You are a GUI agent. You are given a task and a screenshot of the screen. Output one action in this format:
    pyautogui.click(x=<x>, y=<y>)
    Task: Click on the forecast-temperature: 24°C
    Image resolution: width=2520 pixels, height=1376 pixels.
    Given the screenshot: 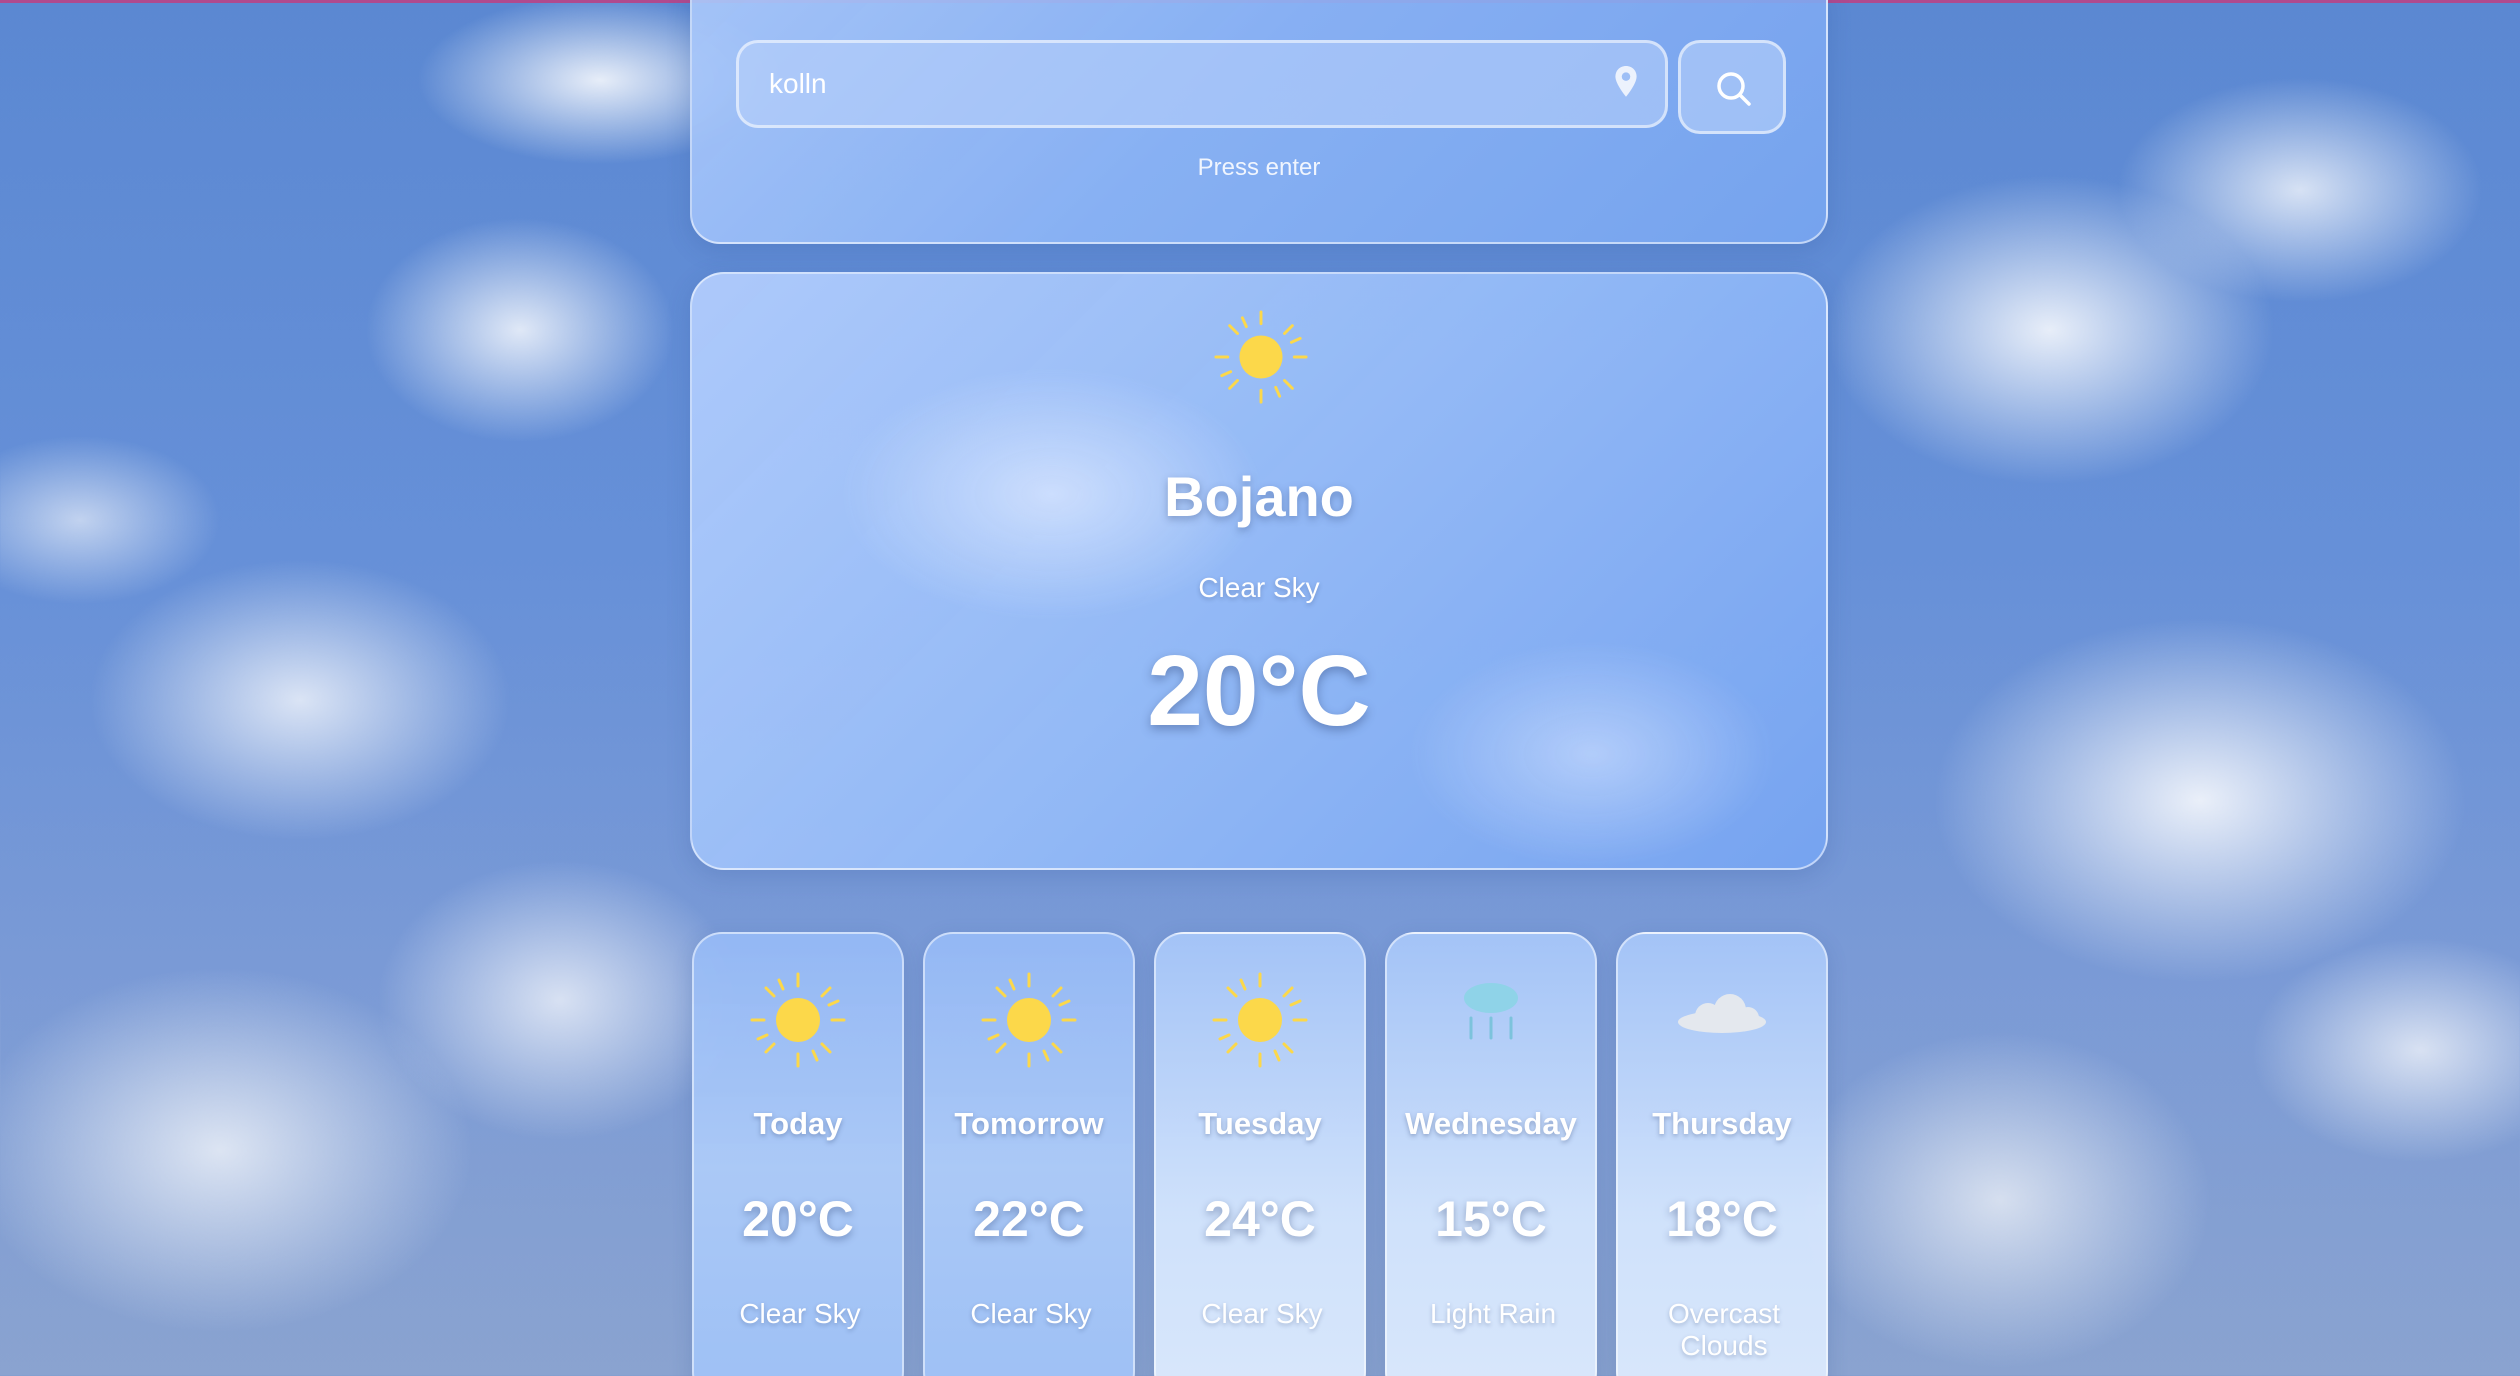 What is the action you would take?
    pyautogui.click(x=1260, y=1219)
    